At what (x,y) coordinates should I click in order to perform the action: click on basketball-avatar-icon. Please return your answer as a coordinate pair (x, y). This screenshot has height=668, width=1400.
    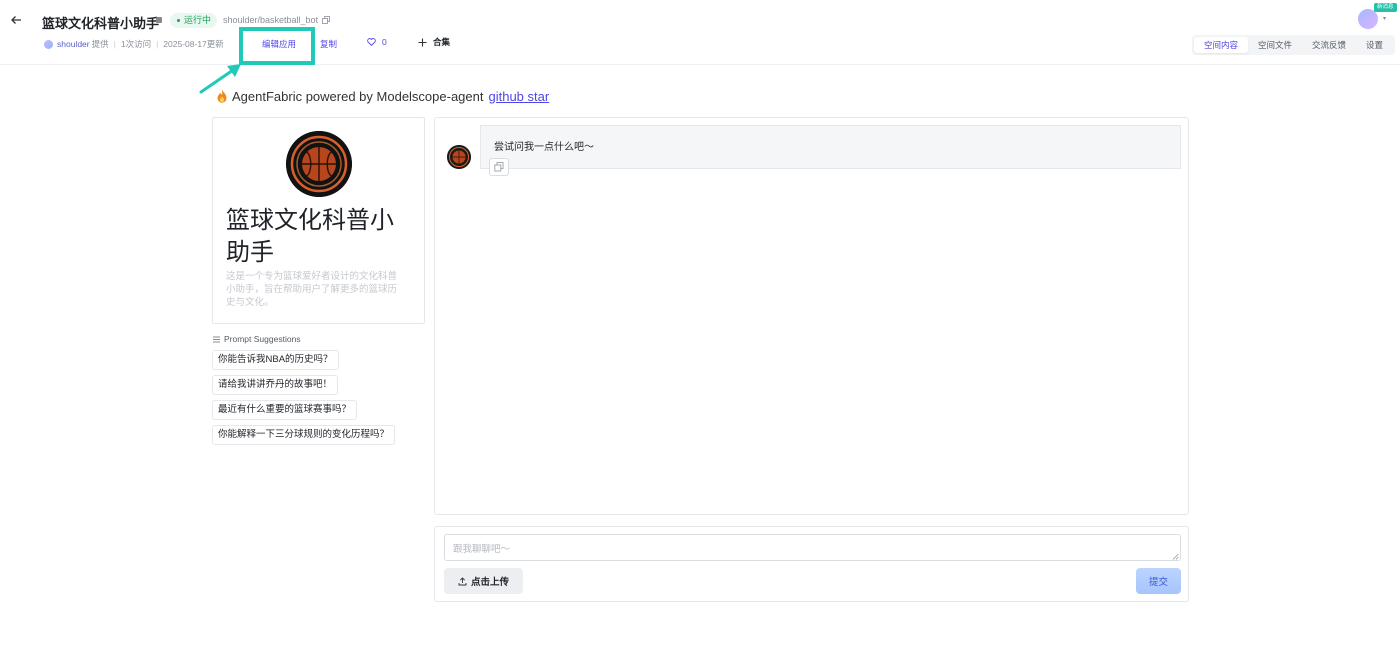
    Looking at the image, I should click on (319, 164).